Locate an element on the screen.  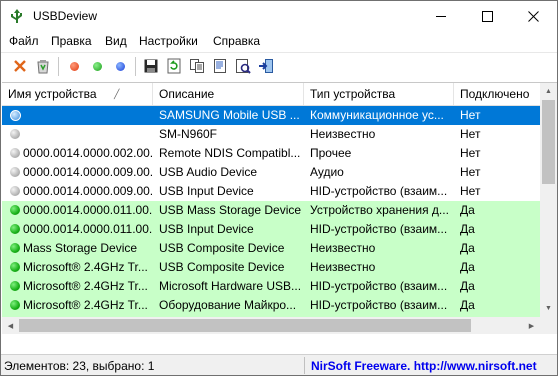
vertical-scroll-thumb is located at coordinates (548, 142).